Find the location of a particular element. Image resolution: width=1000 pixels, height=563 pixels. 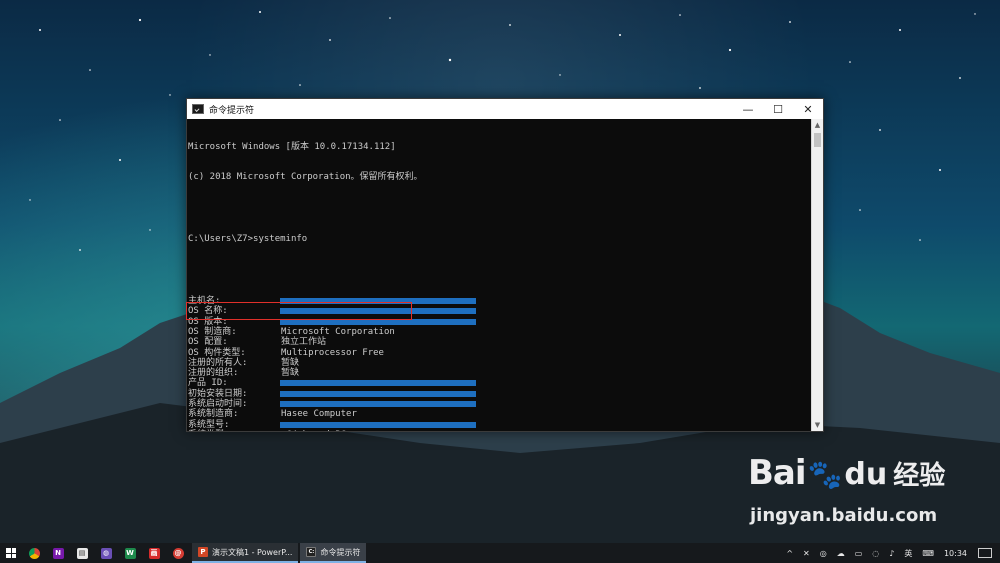

taskbar-task-cmd: C: 命令提示符 is located at coordinates (333, 553).